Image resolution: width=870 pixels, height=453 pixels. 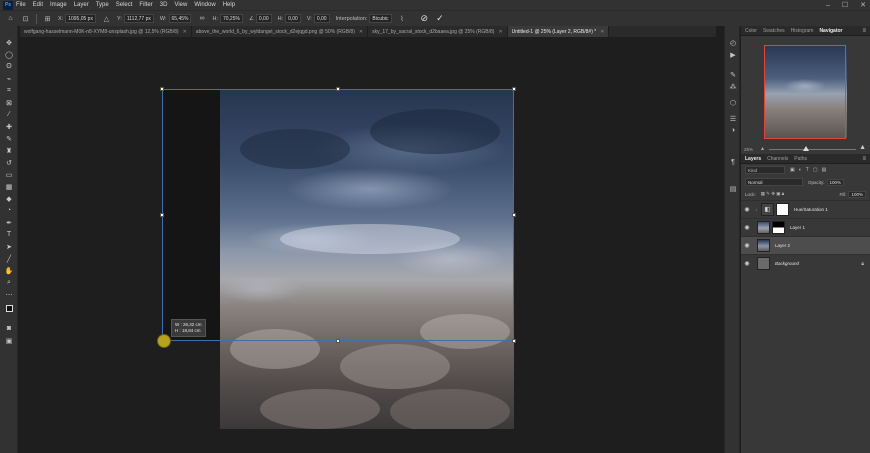 What do you see at coordinates (180, 18) in the screenshot?
I see `w-input: 65,45%` at bounding box center [180, 18].